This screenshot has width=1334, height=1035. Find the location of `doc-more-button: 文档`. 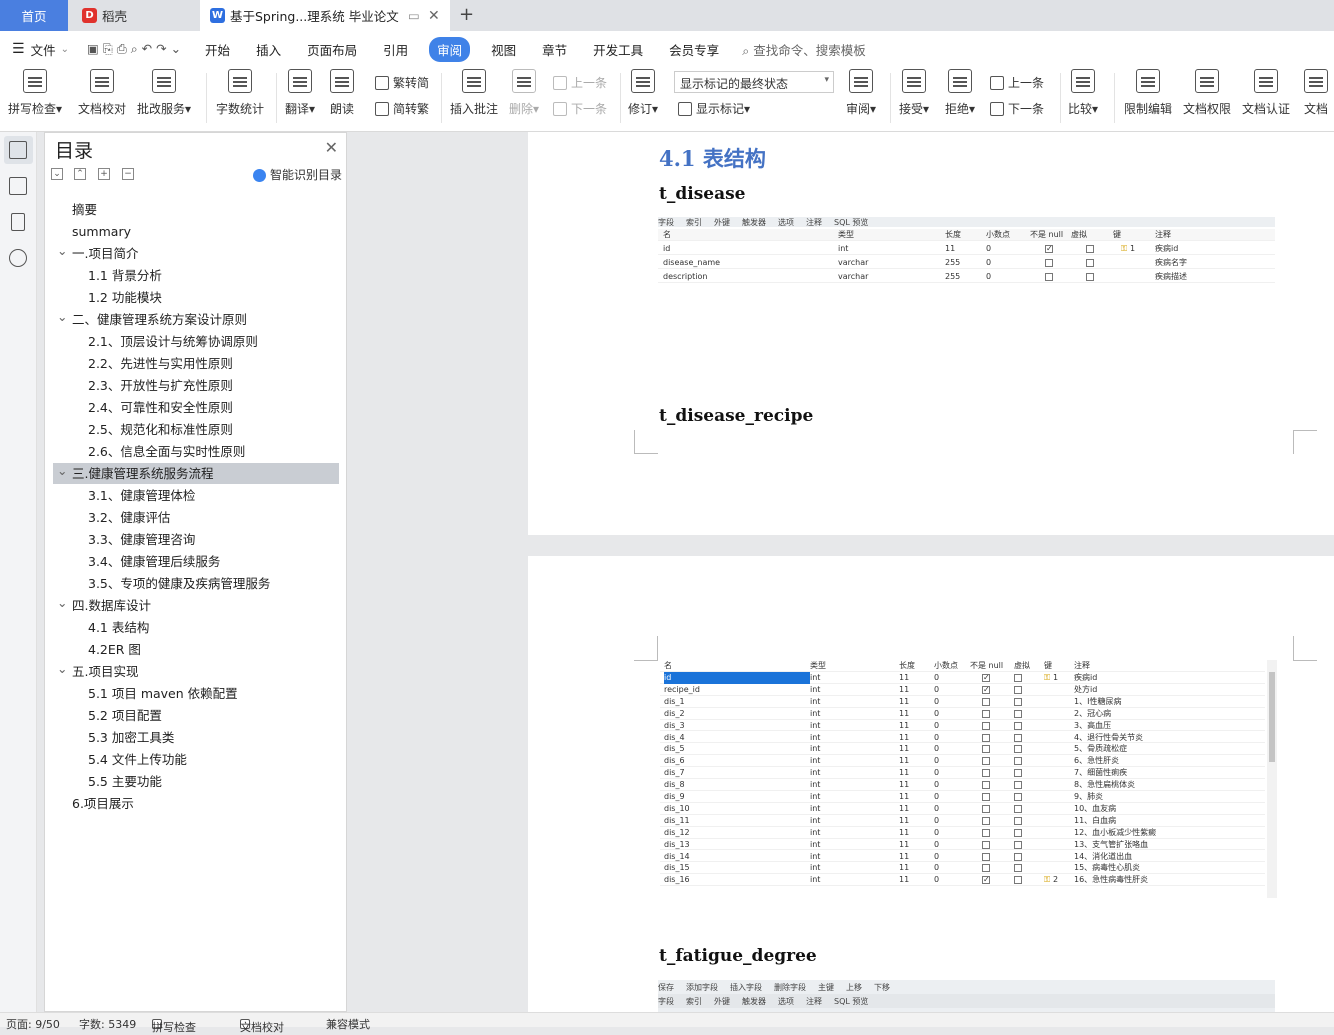

doc-more-button: 文档 is located at coordinates (1319, 93).